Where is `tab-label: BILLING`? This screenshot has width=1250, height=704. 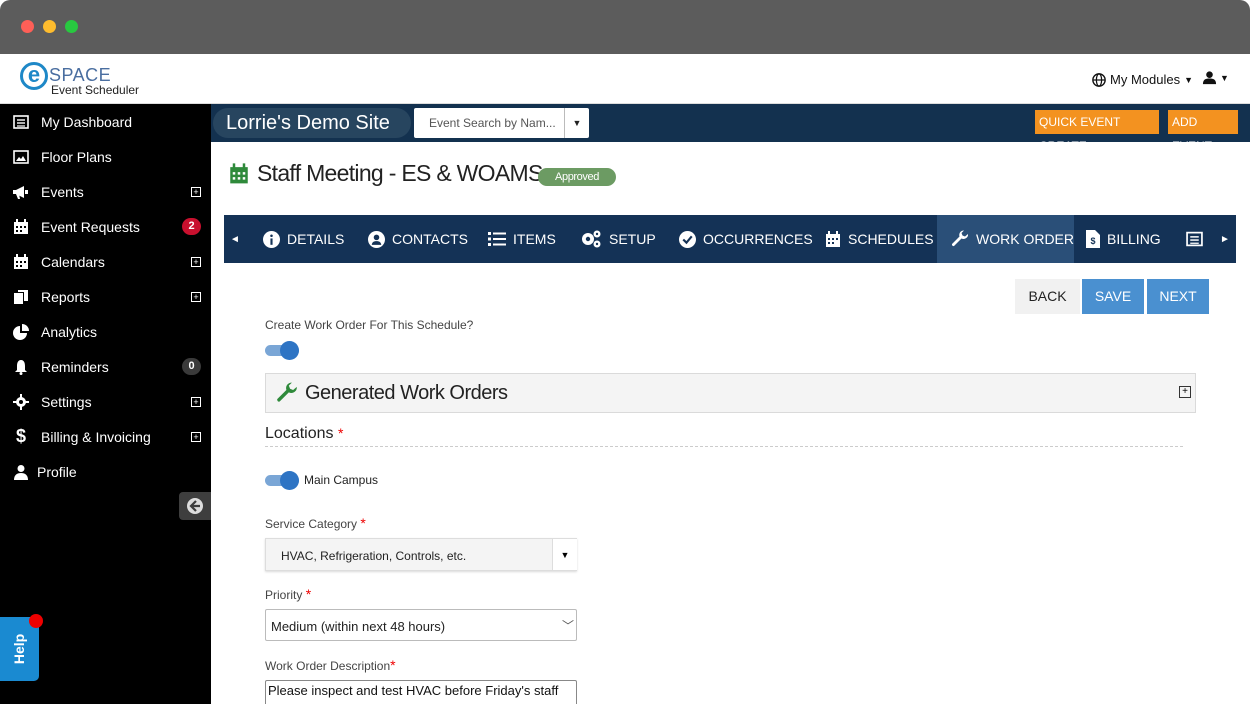 tab-label: BILLING is located at coordinates (1134, 239).